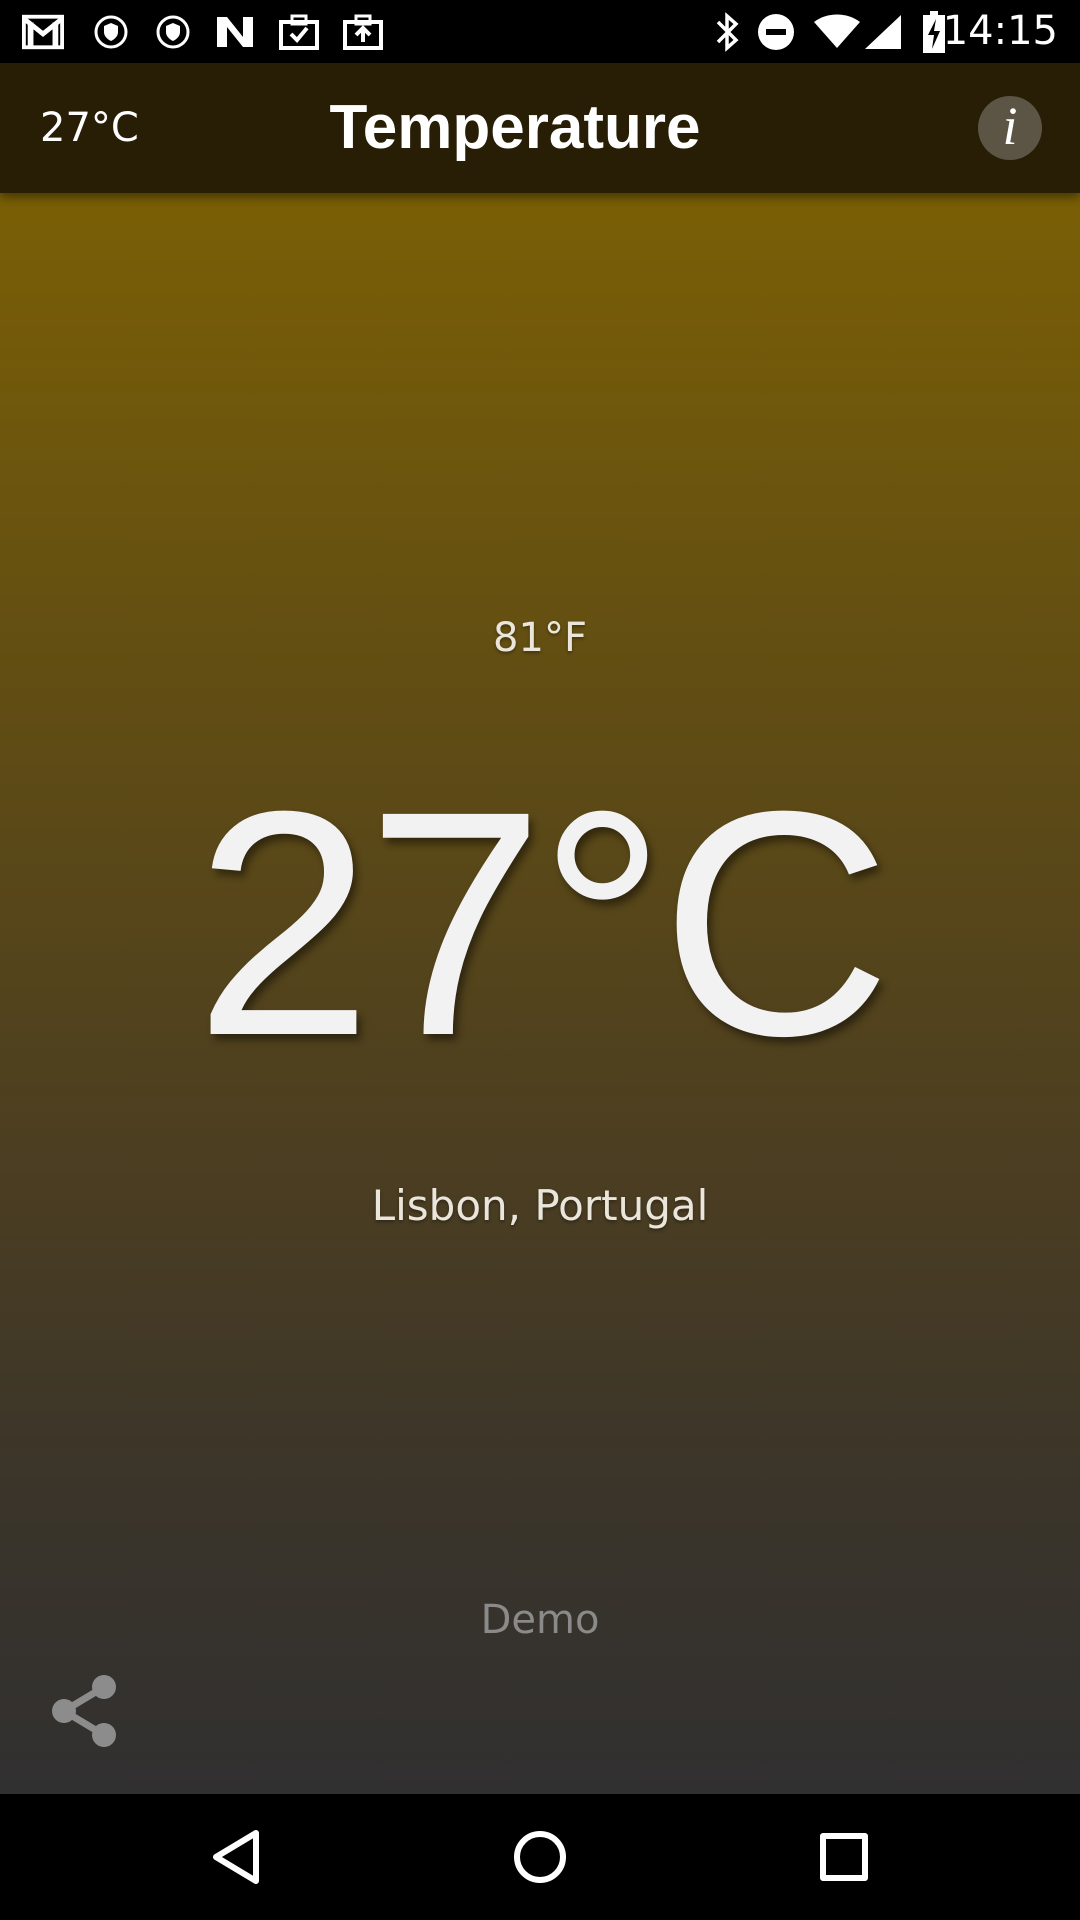  I want to click on home-icon, so click(540, 1857).